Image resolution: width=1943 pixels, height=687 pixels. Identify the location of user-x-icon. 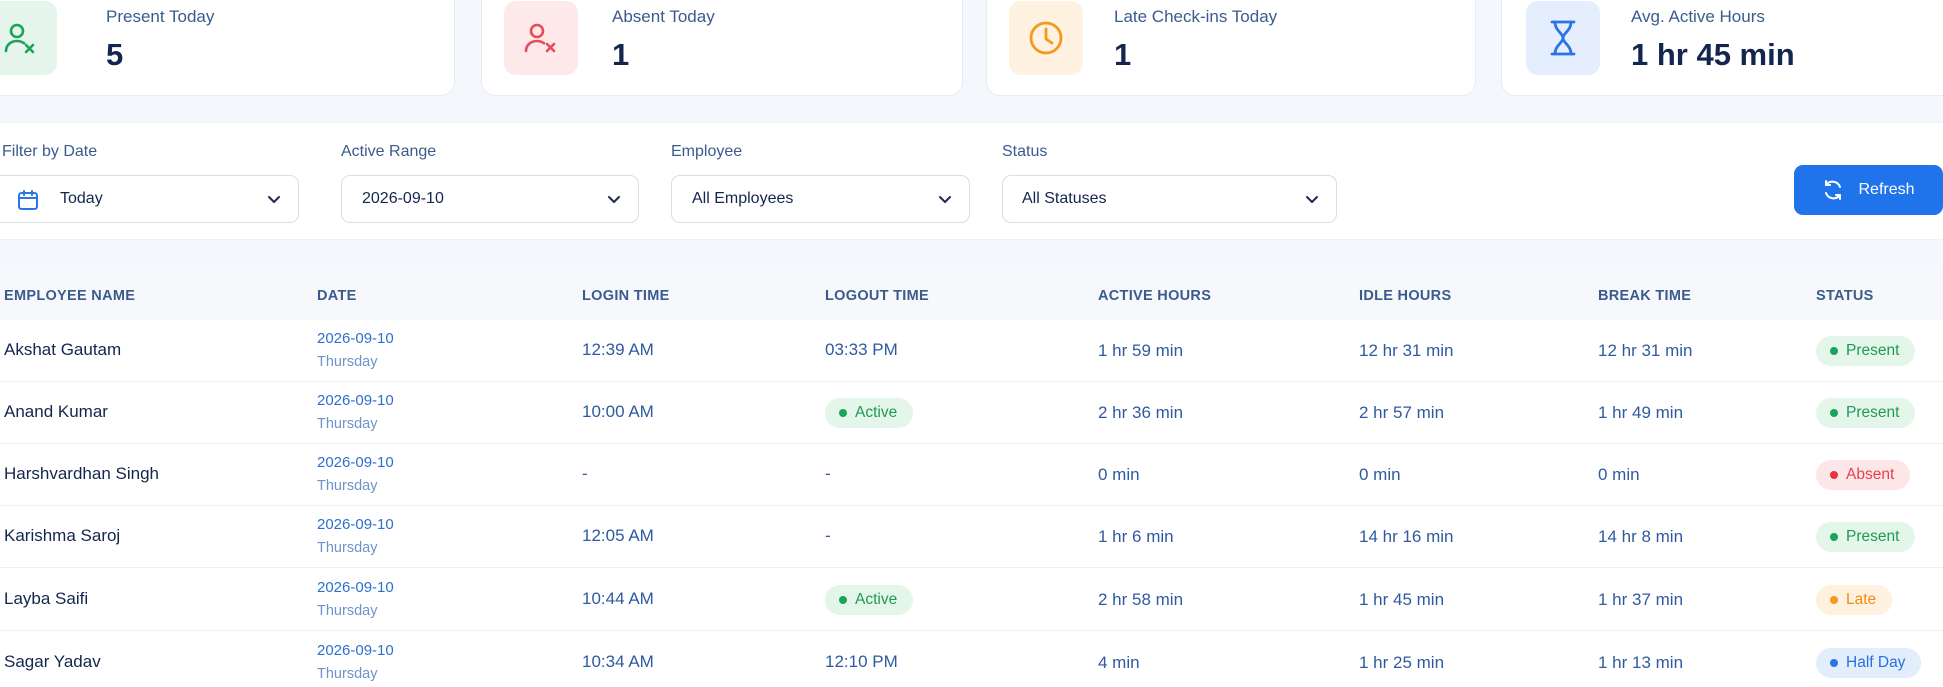
(540, 38).